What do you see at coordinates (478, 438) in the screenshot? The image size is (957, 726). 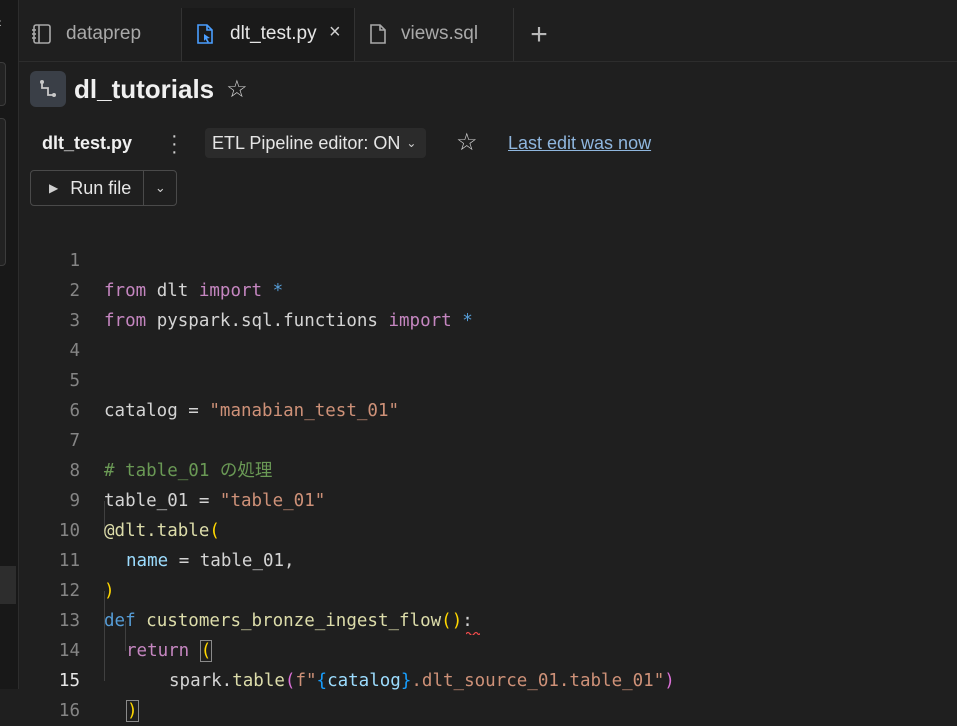 I see `code-line: 7 # table_01 の処理` at bounding box center [478, 438].